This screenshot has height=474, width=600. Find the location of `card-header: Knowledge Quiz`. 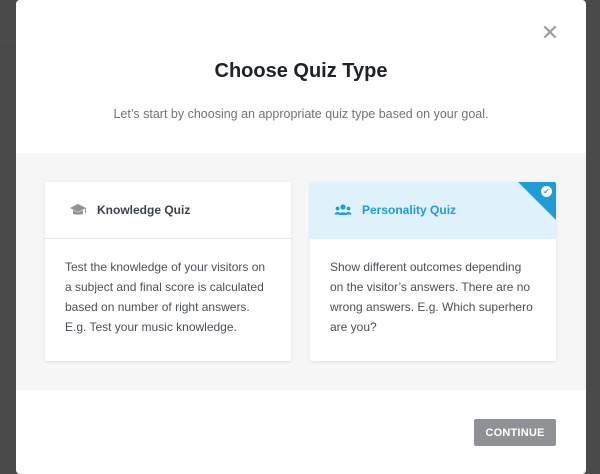

card-header: Knowledge Quiz is located at coordinates (168, 210).